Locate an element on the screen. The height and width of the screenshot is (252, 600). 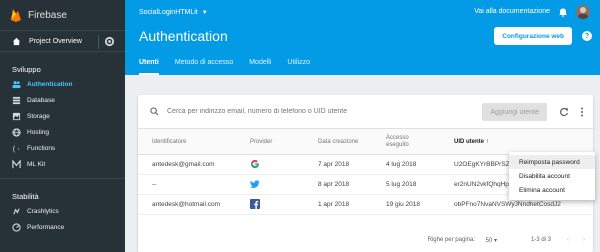
header-signed-in: Accesso eseguito is located at coordinates (397, 142).